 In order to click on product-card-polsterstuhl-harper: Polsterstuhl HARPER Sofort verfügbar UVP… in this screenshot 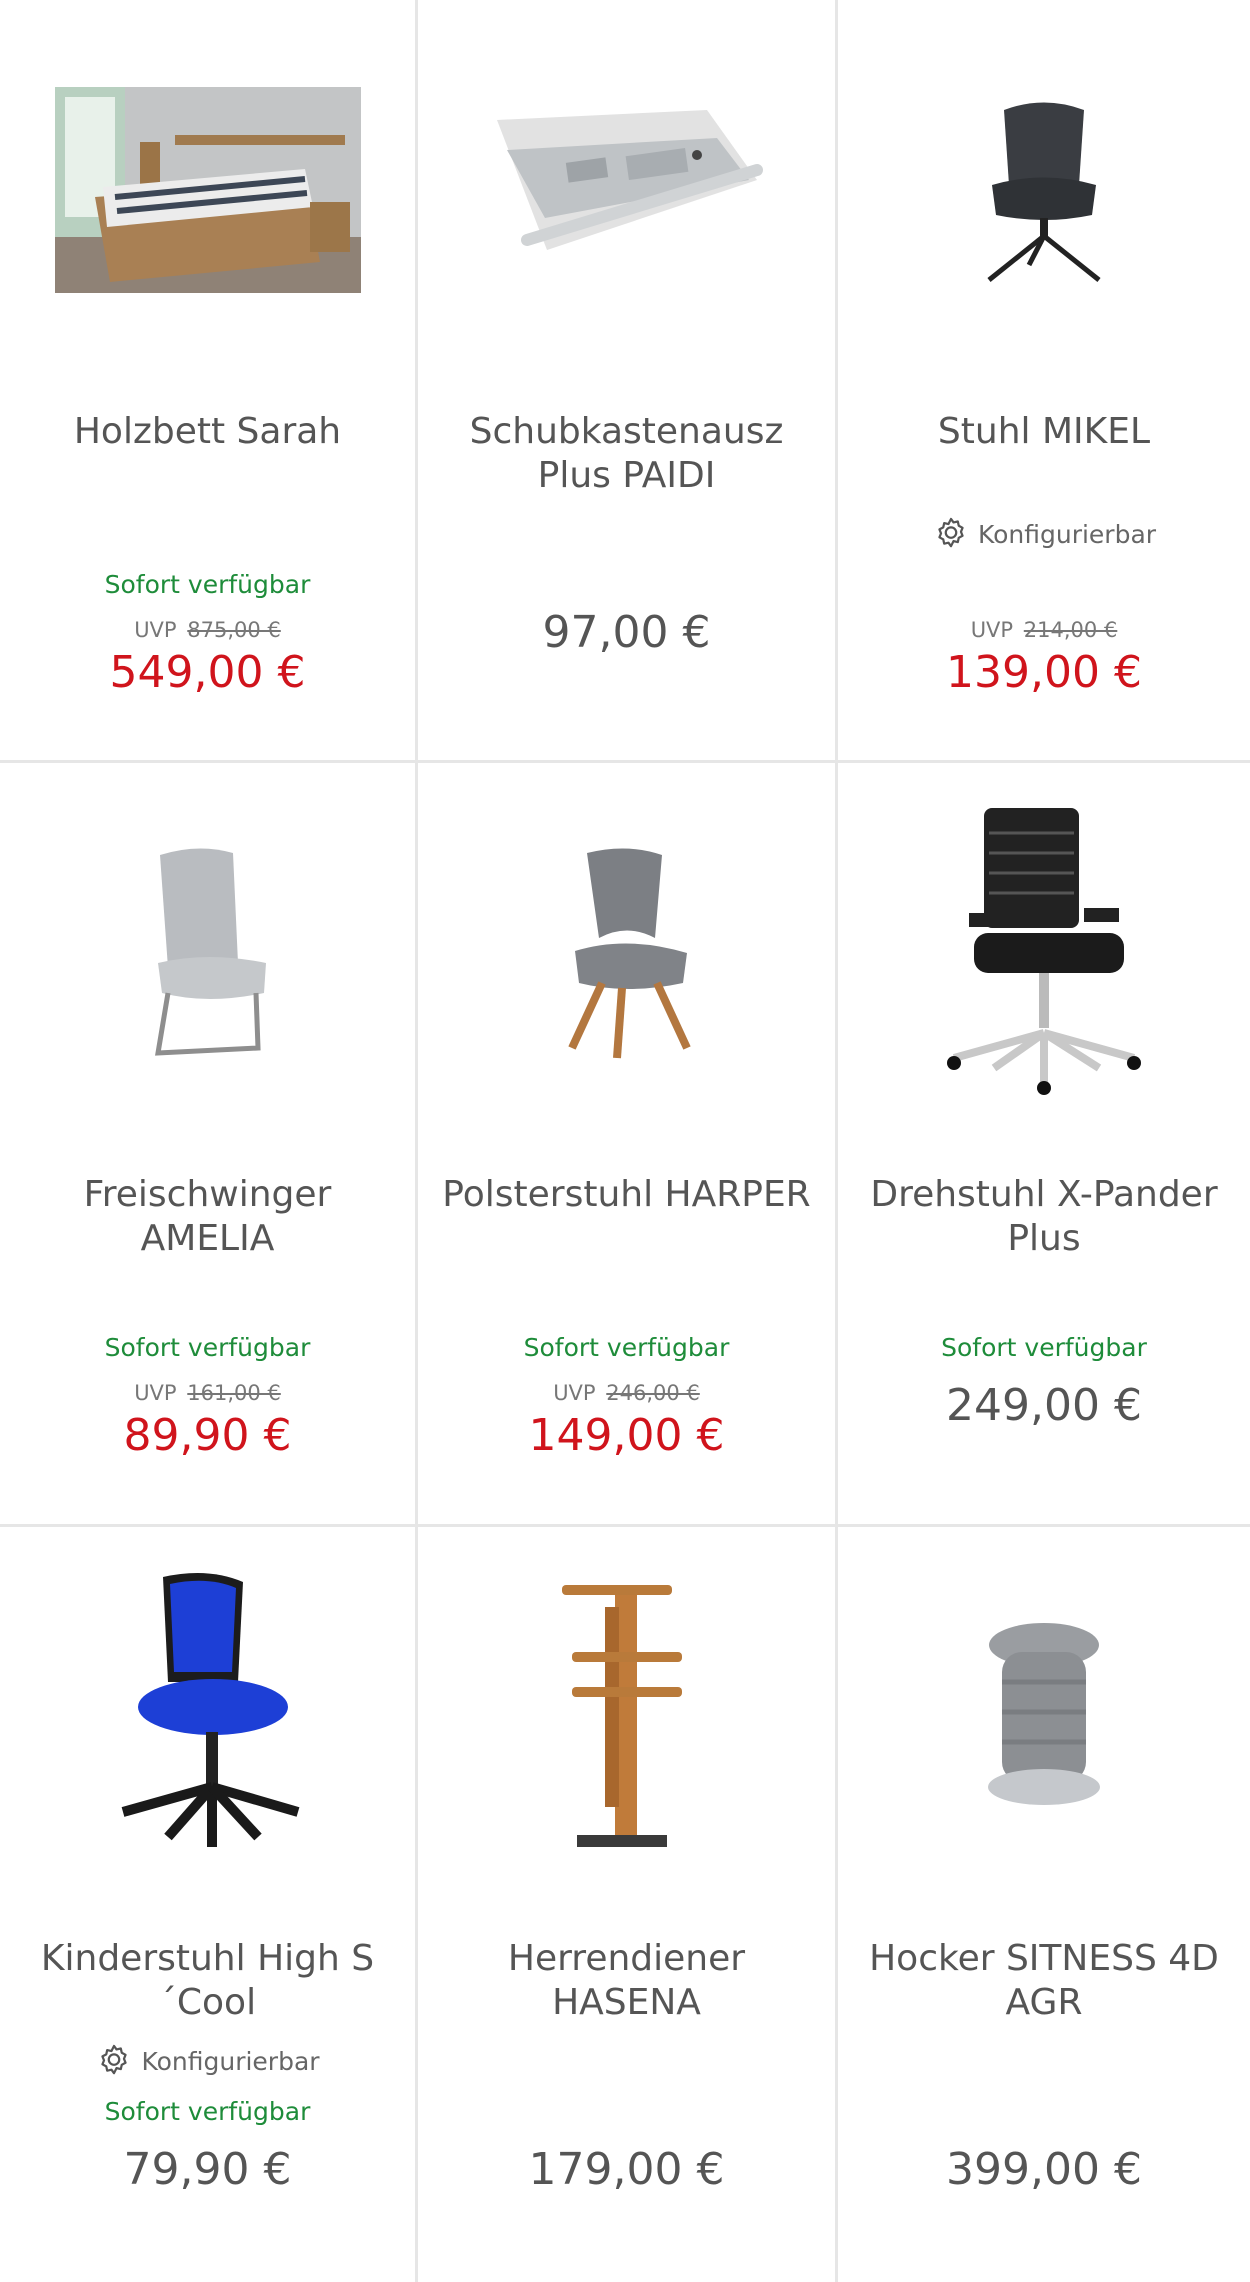, I will do `click(628, 1145)`.